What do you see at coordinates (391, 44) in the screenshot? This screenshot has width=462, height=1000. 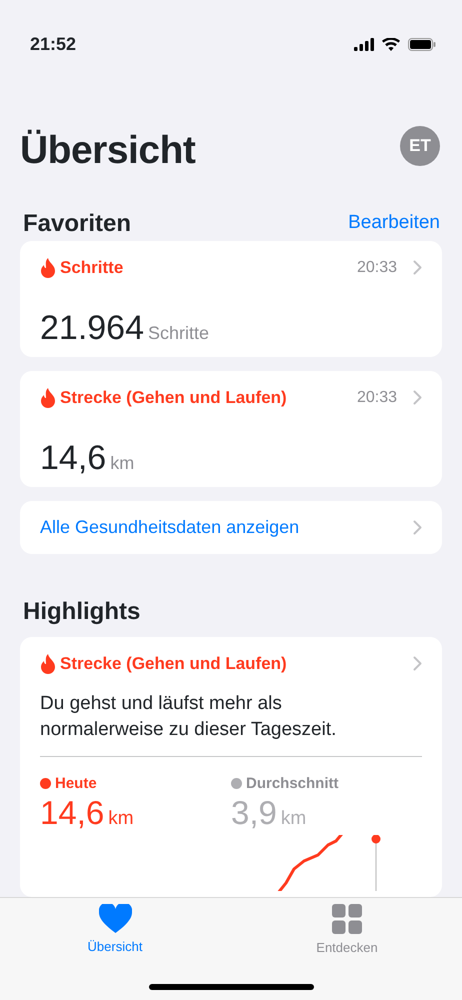 I see `wifi-icon` at bounding box center [391, 44].